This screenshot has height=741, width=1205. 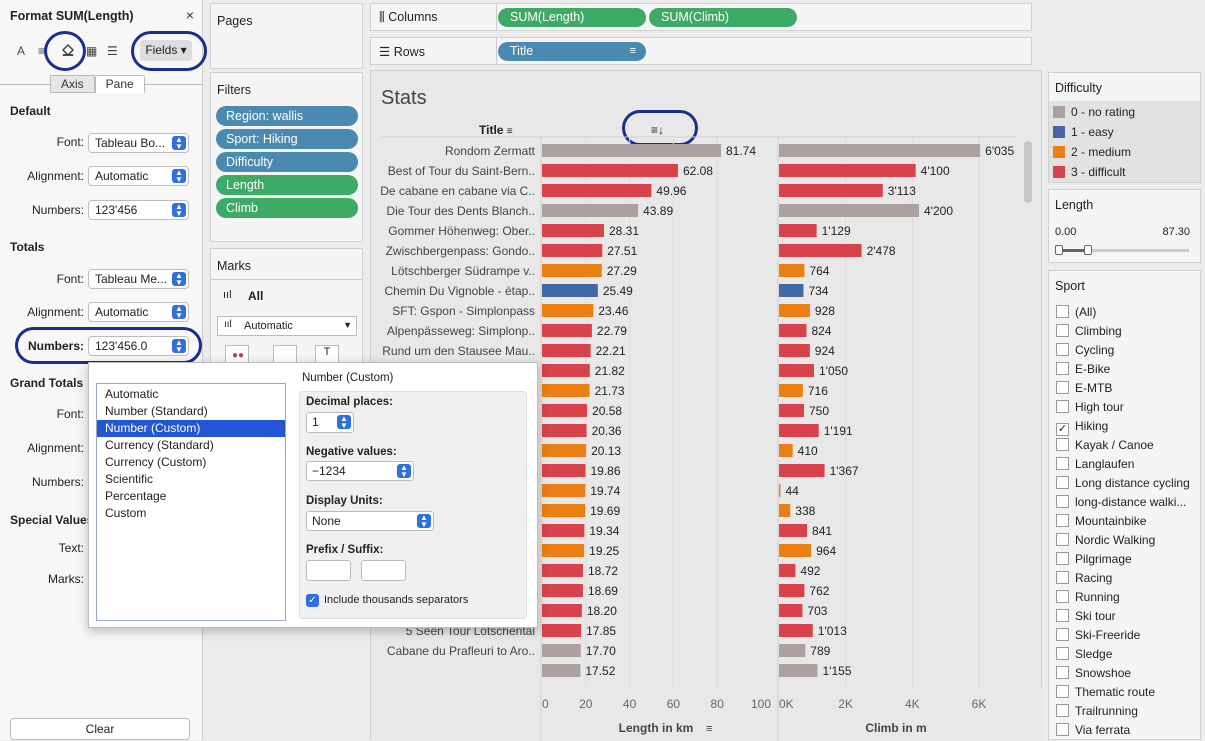 What do you see at coordinates (723, 17) in the screenshot?
I see `column-pill-climb: SUM(Climb)` at bounding box center [723, 17].